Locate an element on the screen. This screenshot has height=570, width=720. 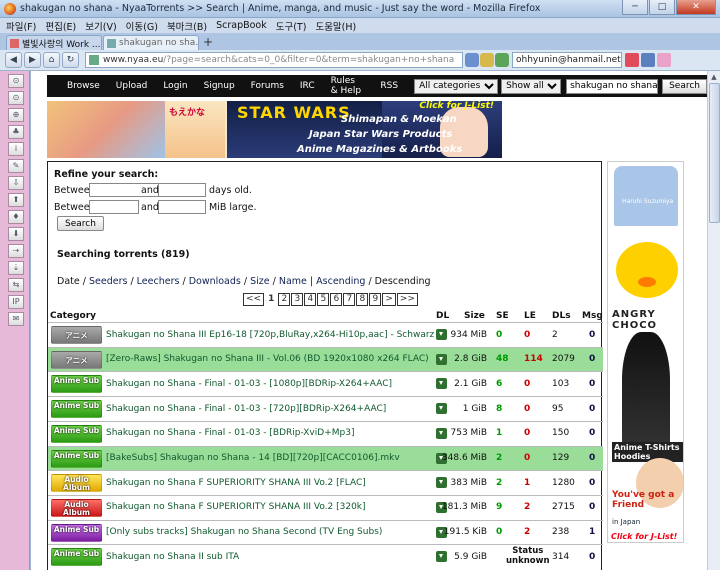
reload-button: ↻ is located at coordinates (70, 60).